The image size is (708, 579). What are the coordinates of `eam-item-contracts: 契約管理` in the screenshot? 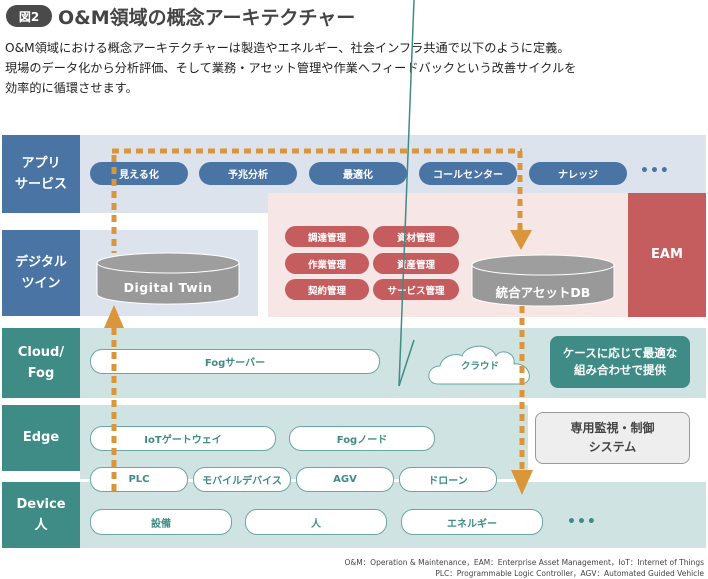 It's located at (327, 289).